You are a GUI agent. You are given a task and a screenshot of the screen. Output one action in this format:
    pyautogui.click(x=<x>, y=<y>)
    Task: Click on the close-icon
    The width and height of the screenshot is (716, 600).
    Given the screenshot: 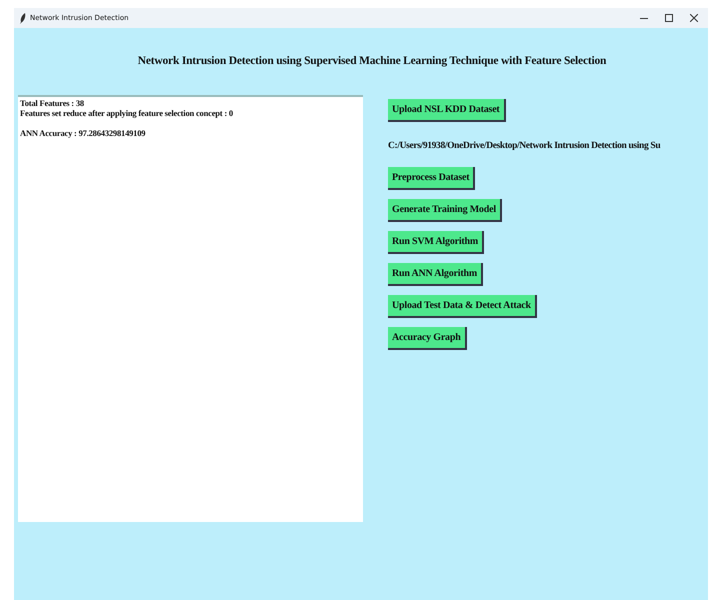 What is the action you would take?
    pyautogui.click(x=694, y=18)
    